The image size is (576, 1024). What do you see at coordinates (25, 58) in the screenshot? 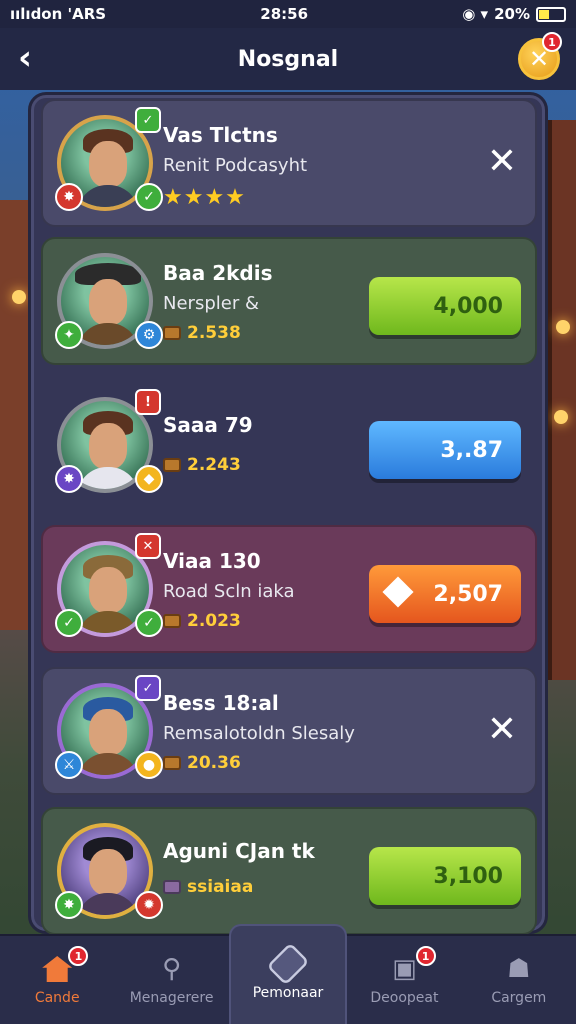
I see `back-button: ‹` at bounding box center [25, 58].